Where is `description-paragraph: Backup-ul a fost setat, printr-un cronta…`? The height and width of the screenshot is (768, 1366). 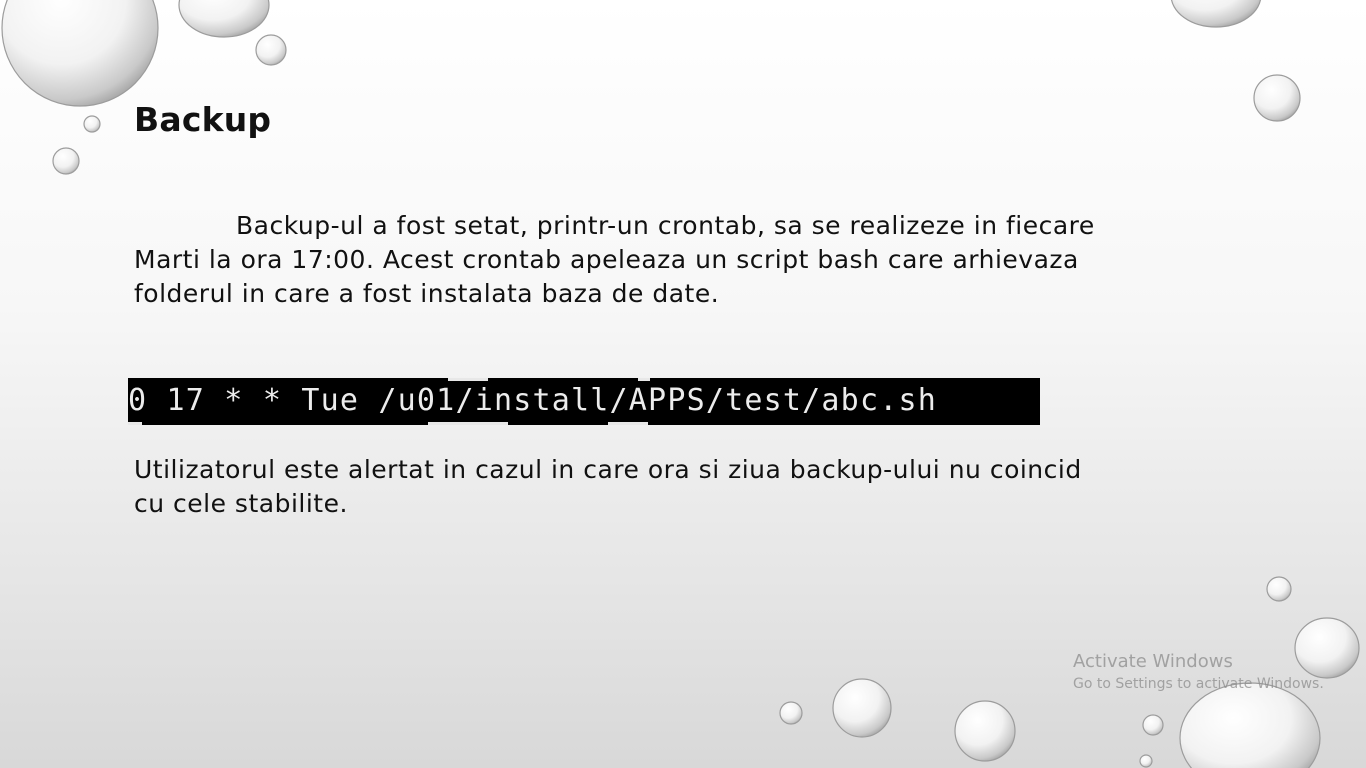 description-paragraph: Backup-ul a fost setat, printr-un cronta… is located at coordinates (614, 259).